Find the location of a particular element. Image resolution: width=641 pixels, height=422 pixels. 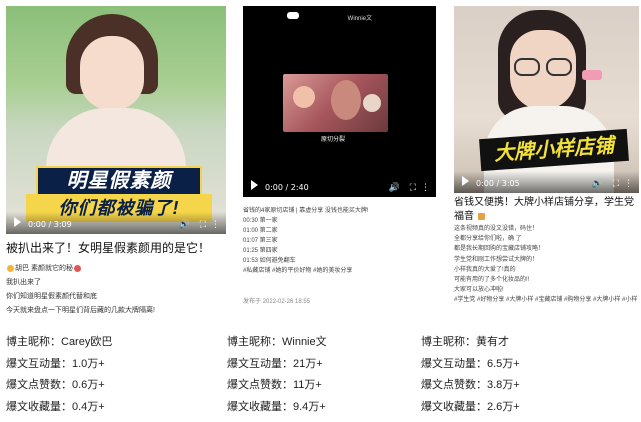

stat-favorites: 爆文收藏量：2.6万+ is located at coordinates (470, 406).